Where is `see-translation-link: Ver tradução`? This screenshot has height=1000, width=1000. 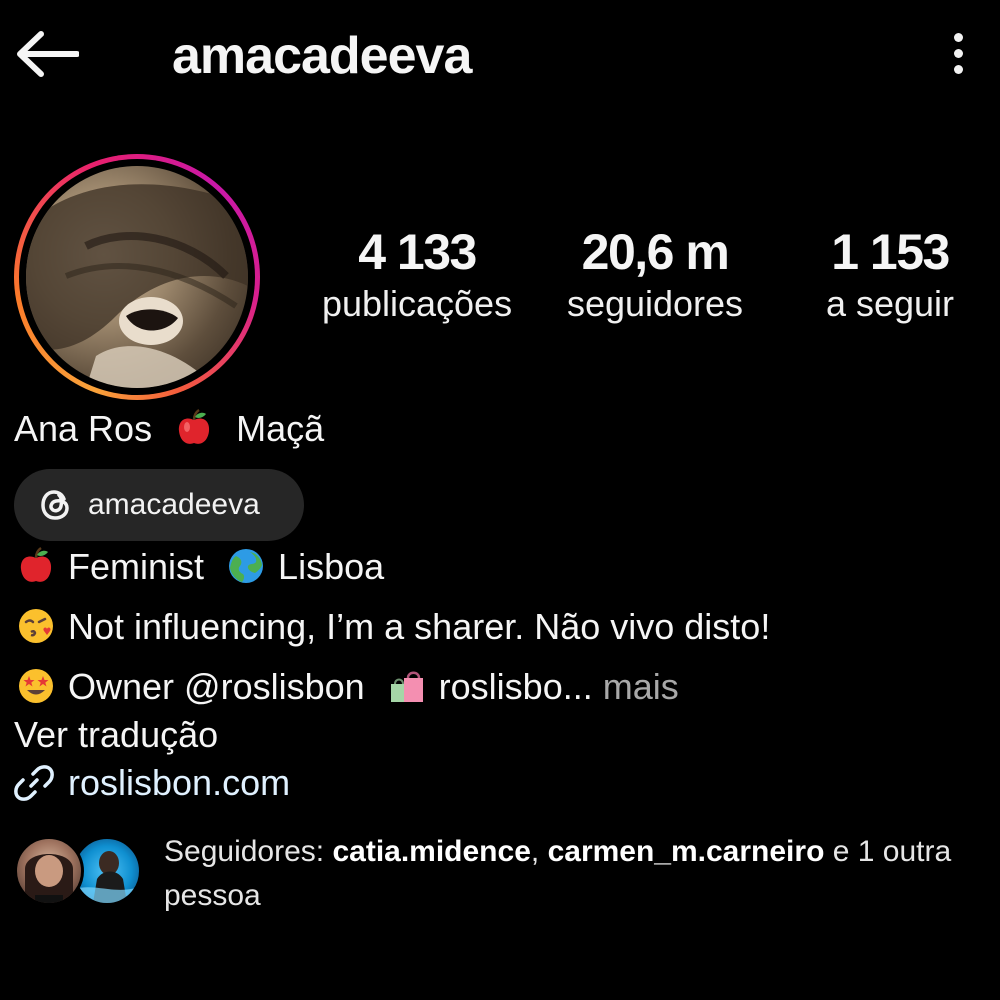
see-translation-link: Ver tradução is located at coordinates (116, 735).